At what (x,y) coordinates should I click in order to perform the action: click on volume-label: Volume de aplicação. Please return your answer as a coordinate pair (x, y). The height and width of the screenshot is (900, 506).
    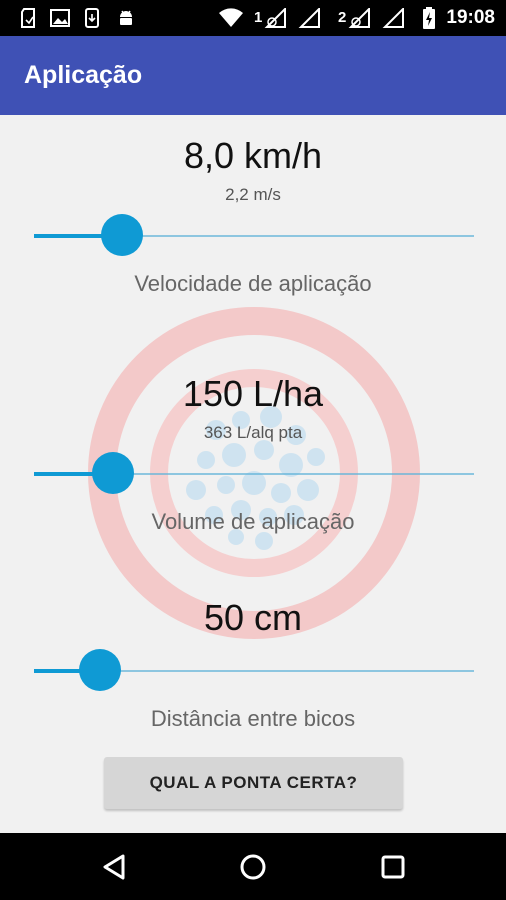
    Looking at the image, I should click on (253, 521).